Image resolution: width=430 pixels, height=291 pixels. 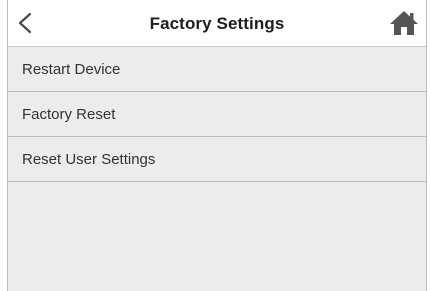 I want to click on home-icon, so click(x=404, y=23).